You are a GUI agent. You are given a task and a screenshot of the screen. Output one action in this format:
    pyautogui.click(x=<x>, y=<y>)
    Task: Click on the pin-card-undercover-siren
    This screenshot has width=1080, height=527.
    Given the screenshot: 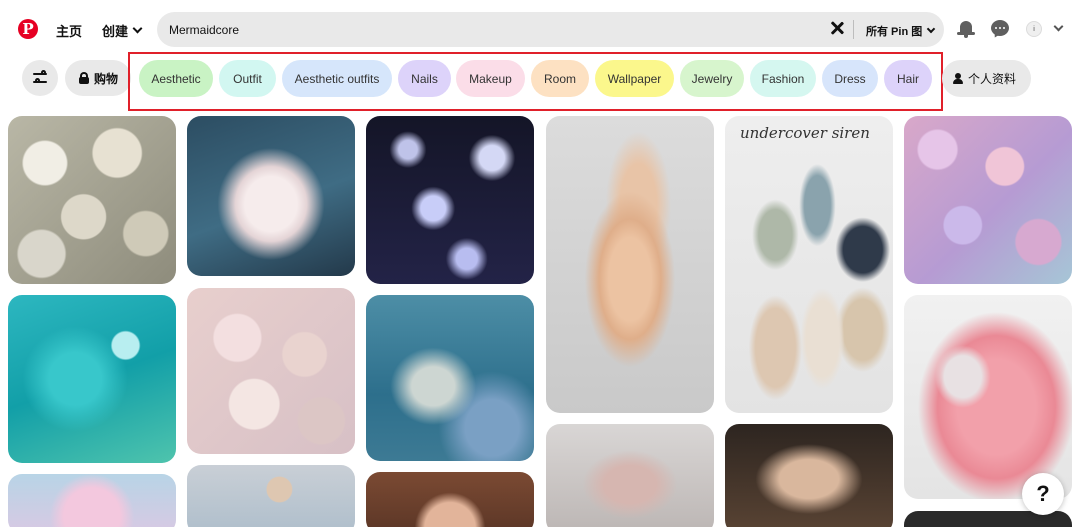 What is the action you would take?
    pyautogui.click(x=809, y=264)
    